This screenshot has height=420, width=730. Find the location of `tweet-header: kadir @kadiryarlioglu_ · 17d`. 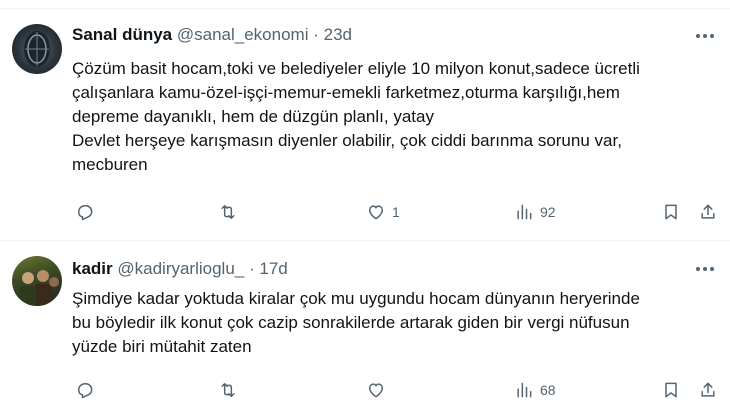

tweet-header: kadir @kadiryarlioglu_ · 17d is located at coordinates (180, 269).